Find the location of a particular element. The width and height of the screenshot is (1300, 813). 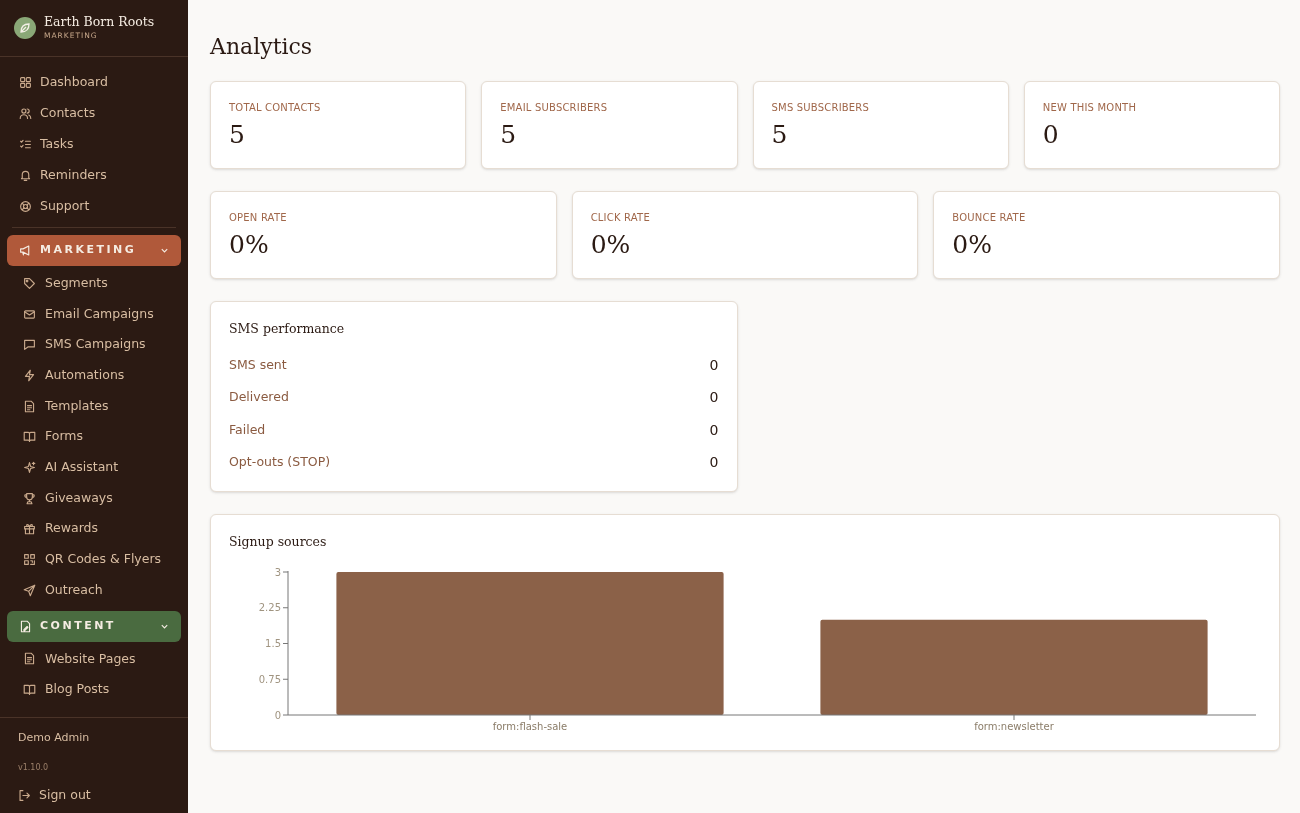

sparkle-icon is located at coordinates (29, 467).